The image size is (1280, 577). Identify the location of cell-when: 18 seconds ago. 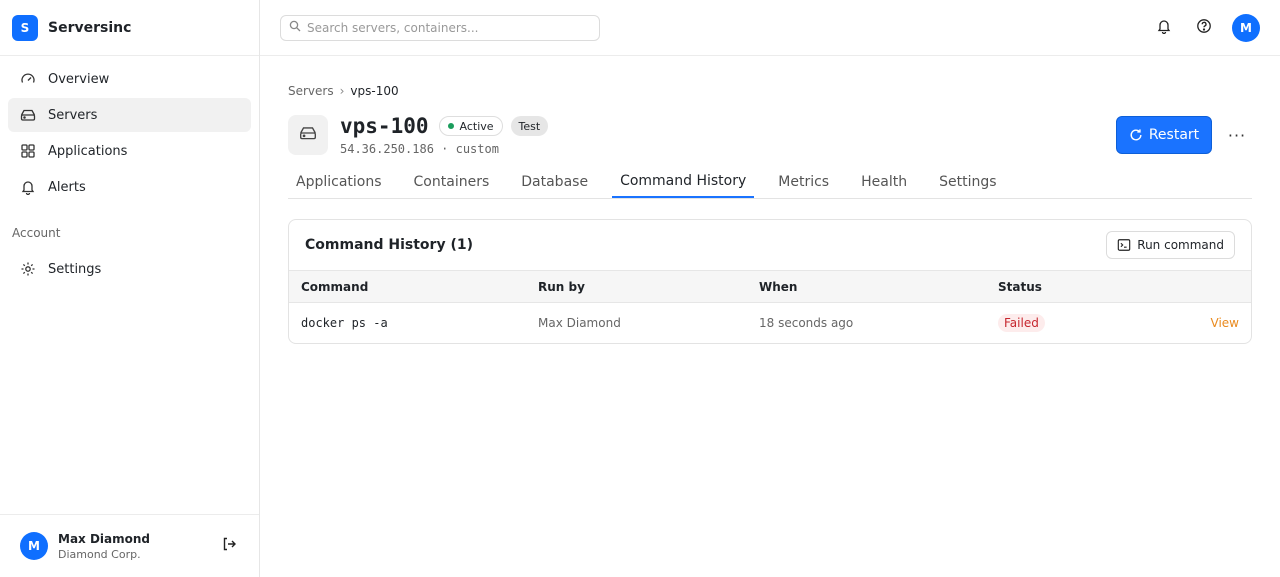
(806, 322).